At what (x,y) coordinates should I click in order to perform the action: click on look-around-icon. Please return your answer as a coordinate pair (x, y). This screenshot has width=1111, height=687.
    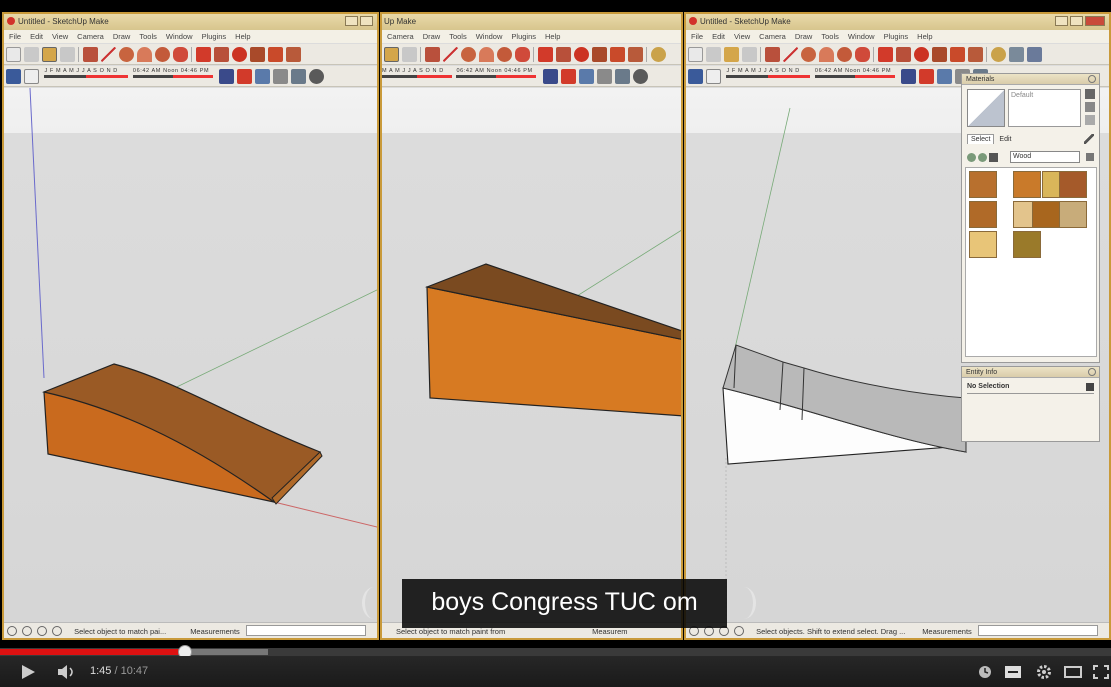
    Looking at the image, I should click on (317, 76).